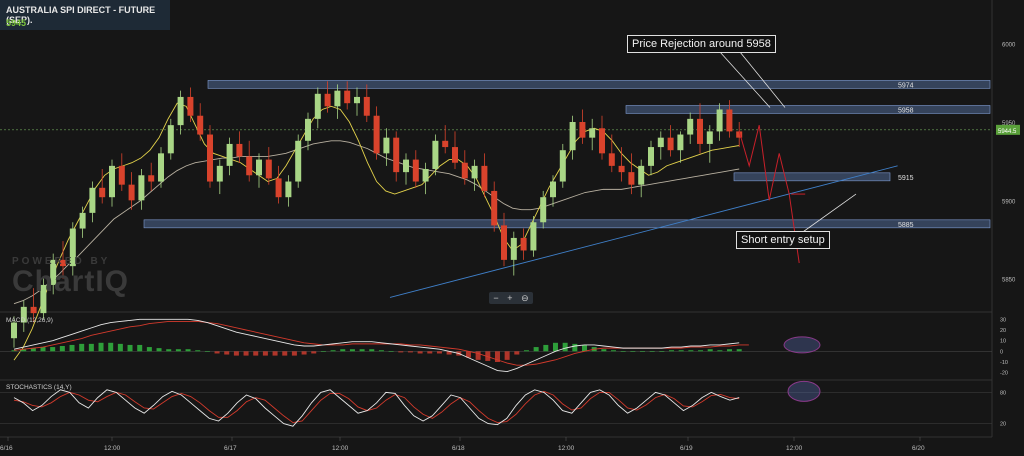 Image resolution: width=1024 pixels, height=456 pixels. Describe the element at coordinates (906, 110) in the screenshot. I see `level-label-5958: 5958` at that location.